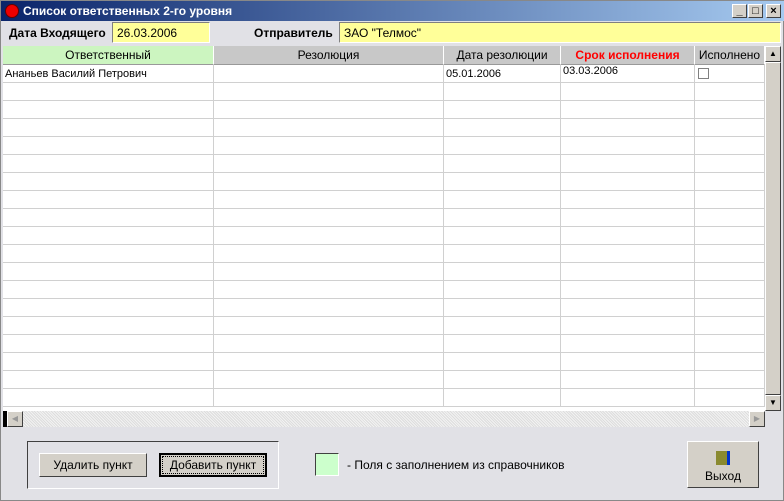 This screenshot has width=784, height=501. What do you see at coordinates (108, 55) in the screenshot?
I see `col-header-responsible: Ответственный` at bounding box center [108, 55].